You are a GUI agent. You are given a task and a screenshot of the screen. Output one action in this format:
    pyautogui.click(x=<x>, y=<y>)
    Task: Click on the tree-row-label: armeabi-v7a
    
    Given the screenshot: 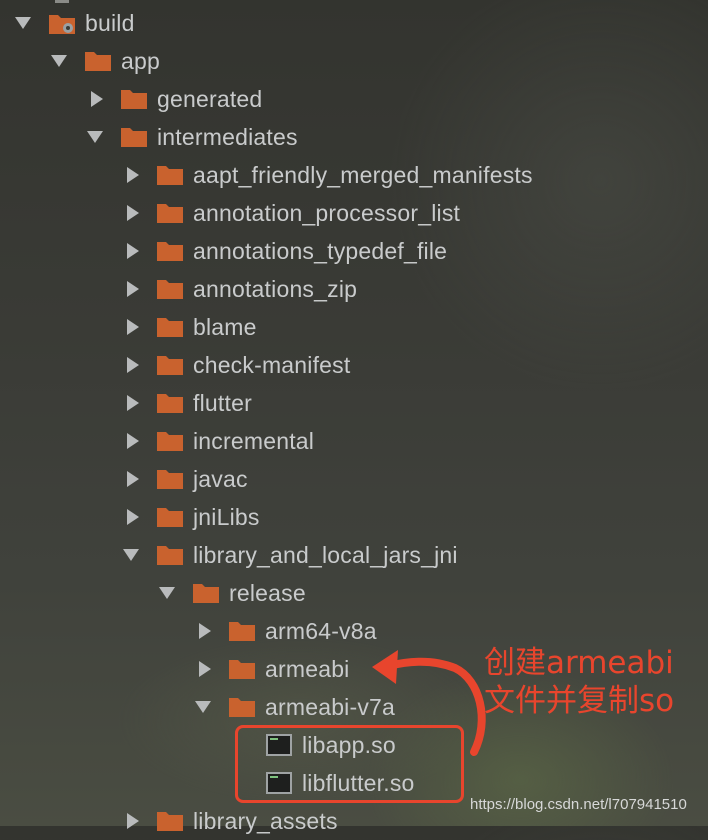 What is the action you would take?
    pyautogui.click(x=330, y=706)
    